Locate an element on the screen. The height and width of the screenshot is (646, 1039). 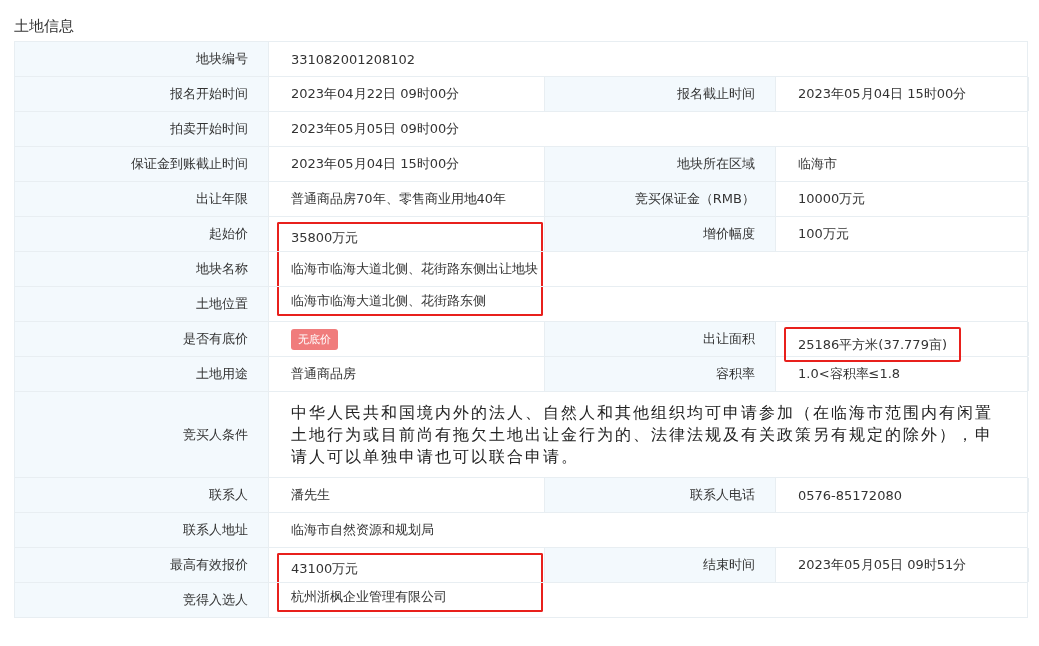
field-value: 临海市自然资源和规划局 is located at coordinates (362, 530).